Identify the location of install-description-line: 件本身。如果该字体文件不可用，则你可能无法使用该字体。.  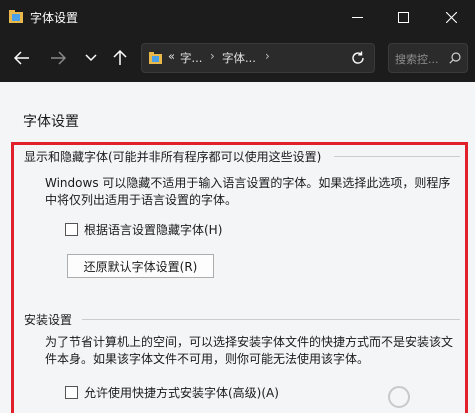
(207, 359).